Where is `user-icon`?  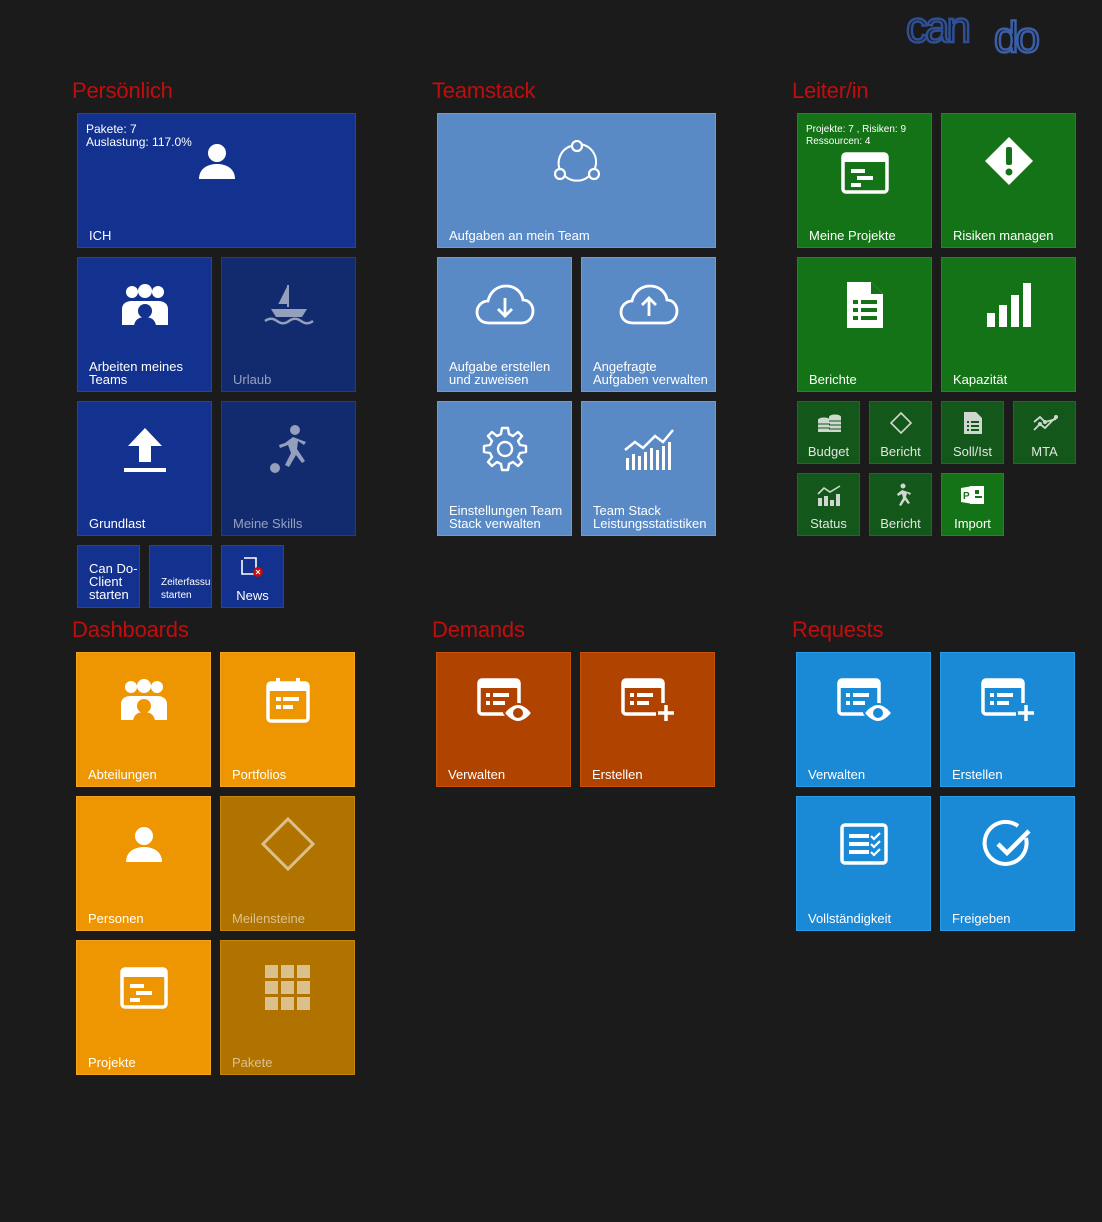 user-icon is located at coordinates (143, 843).